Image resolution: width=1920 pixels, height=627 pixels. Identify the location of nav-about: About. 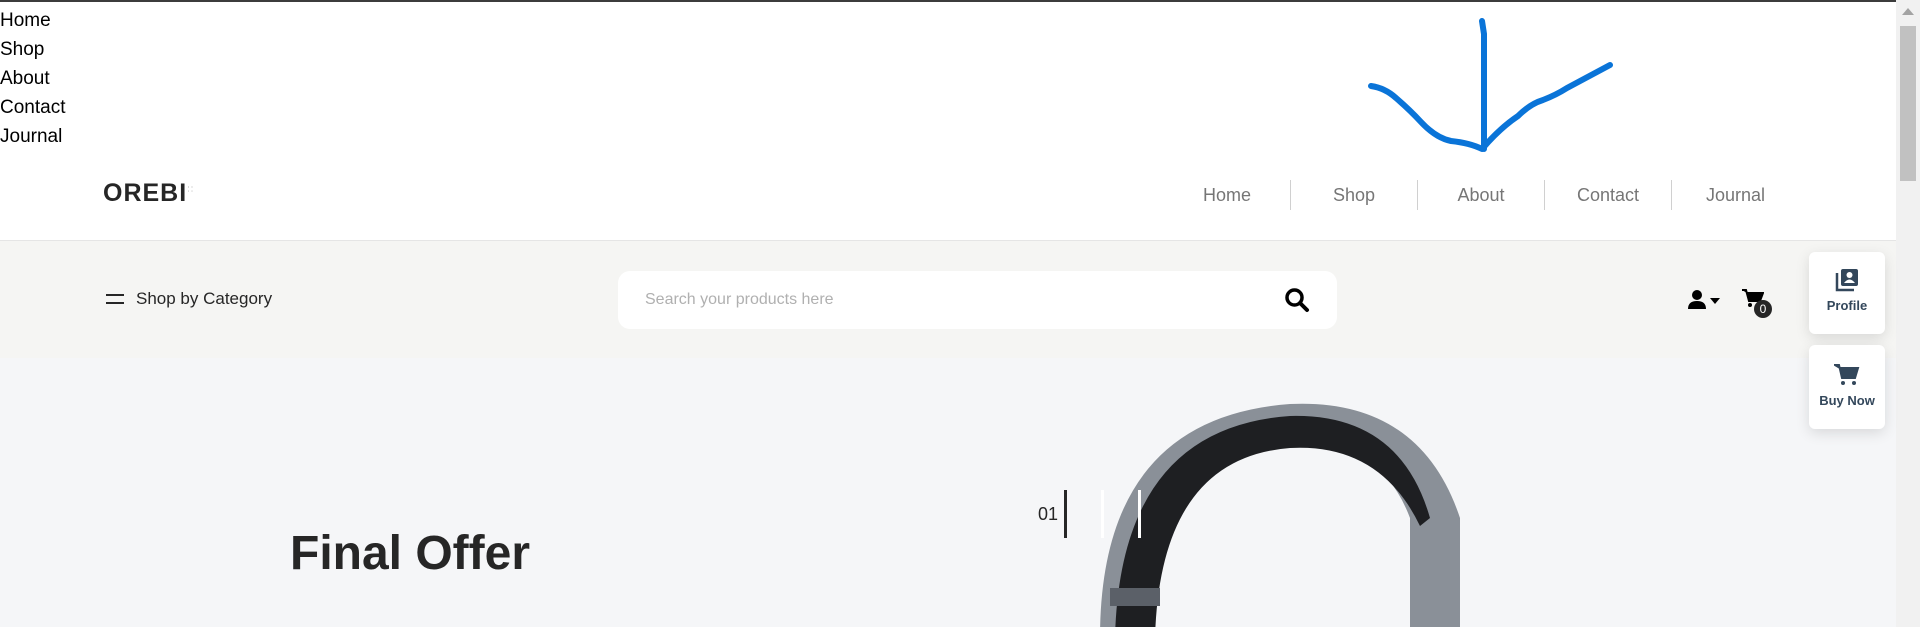
(1481, 195).